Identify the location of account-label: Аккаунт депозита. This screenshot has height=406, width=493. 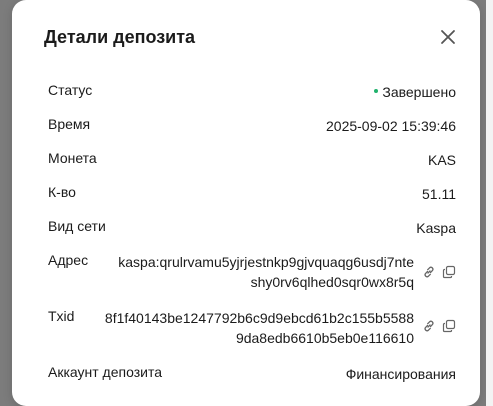
(105, 372).